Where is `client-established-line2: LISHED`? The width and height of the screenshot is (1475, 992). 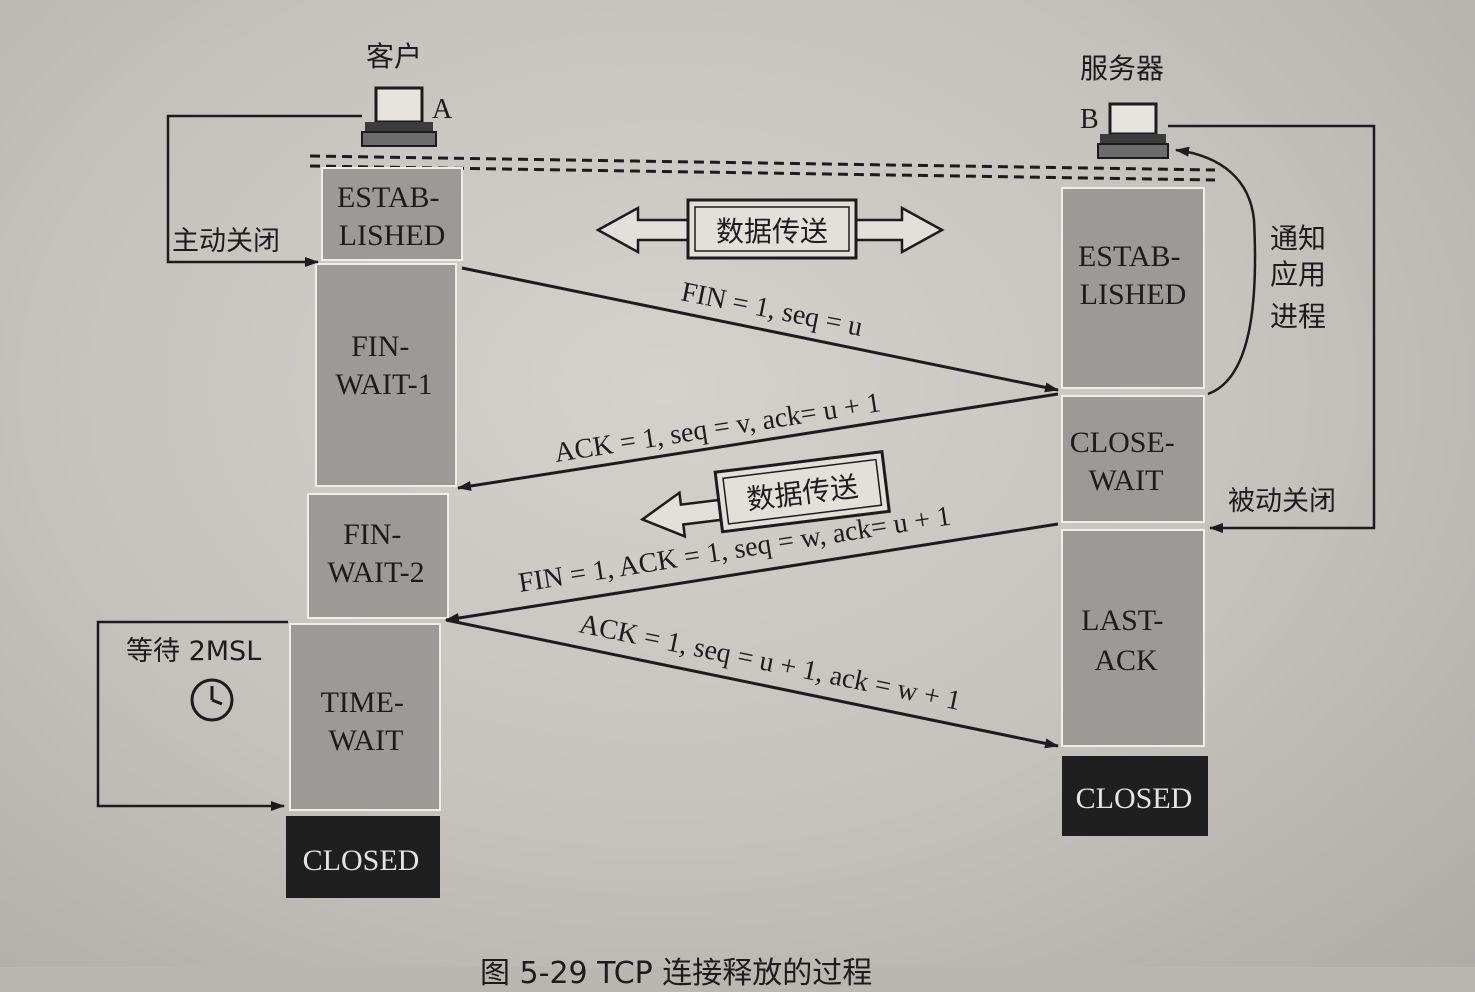 client-established-line2: LISHED is located at coordinates (392, 235).